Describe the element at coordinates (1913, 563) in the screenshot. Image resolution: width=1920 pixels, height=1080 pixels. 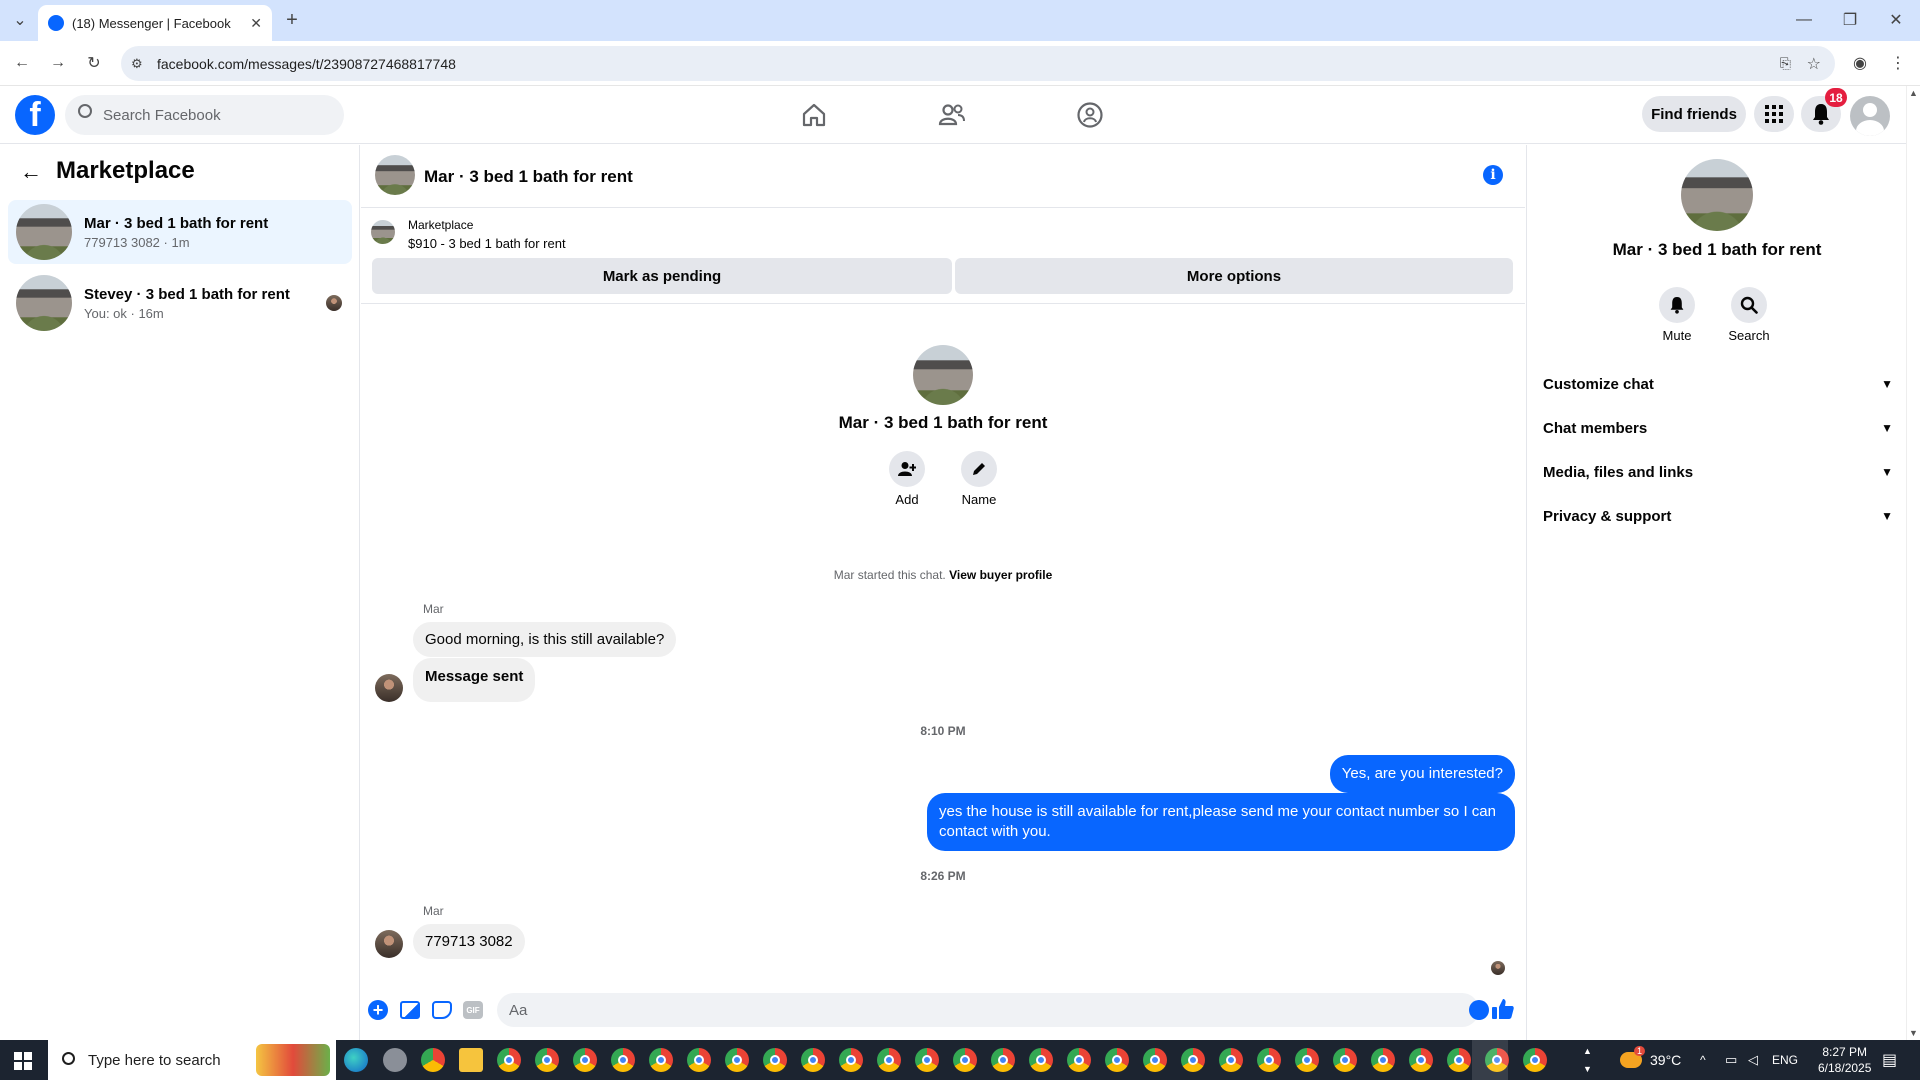
I see `page-scrollbar: ▲ ▼` at that location.